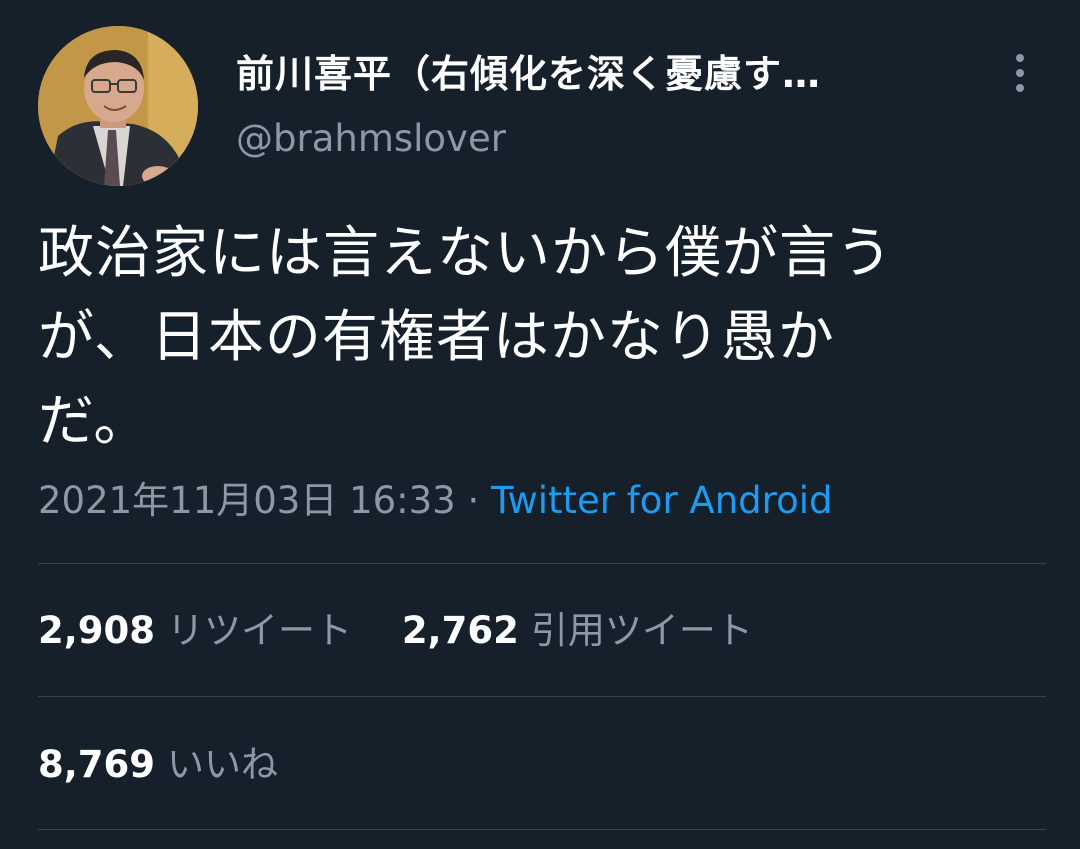  Describe the element at coordinates (97, 630) in the screenshot. I see `retweets-count: 2,908` at that location.